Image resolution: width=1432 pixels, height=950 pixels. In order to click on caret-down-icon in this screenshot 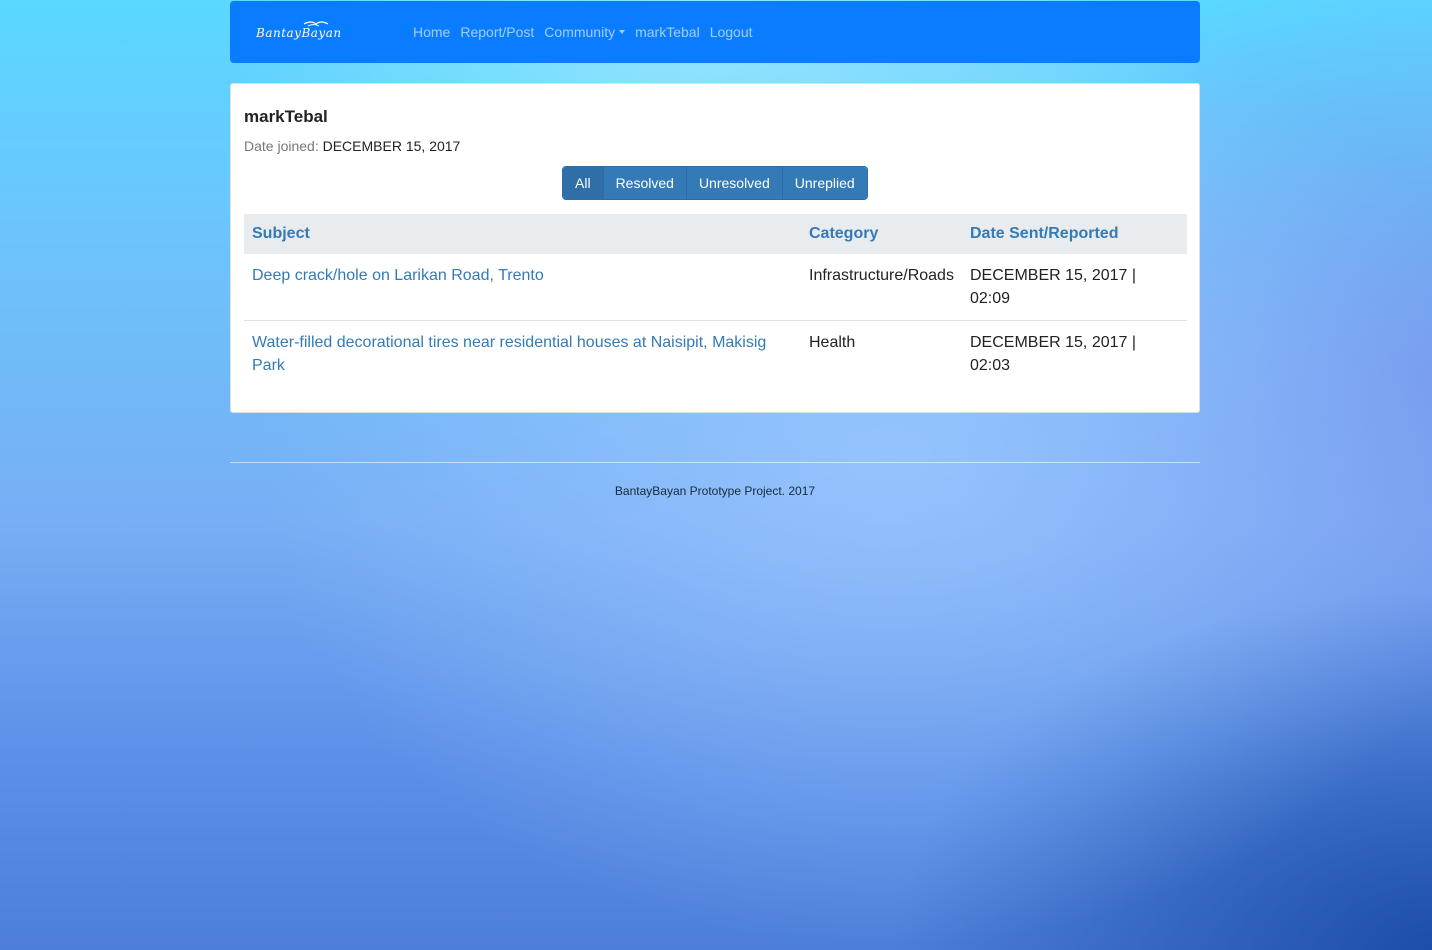, I will do `click(622, 32)`.